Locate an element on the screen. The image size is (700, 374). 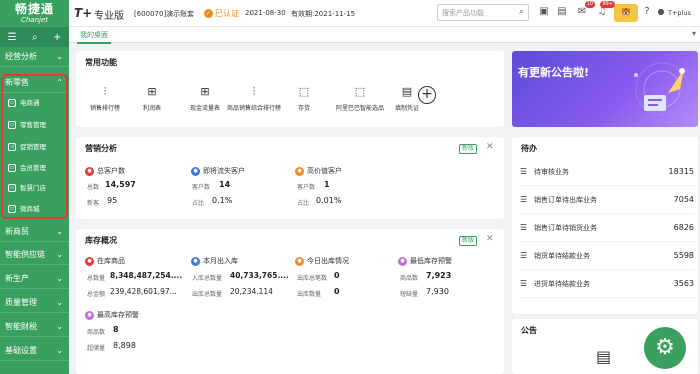
sidebar-item-quality: 质量管理 ⌄ is located at coordinates (34, 303).